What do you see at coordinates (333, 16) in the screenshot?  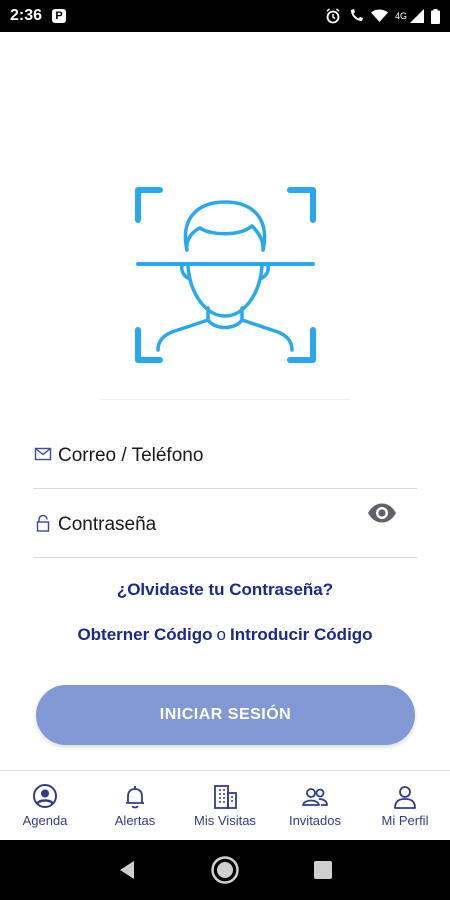 I see `alarm-icon` at bounding box center [333, 16].